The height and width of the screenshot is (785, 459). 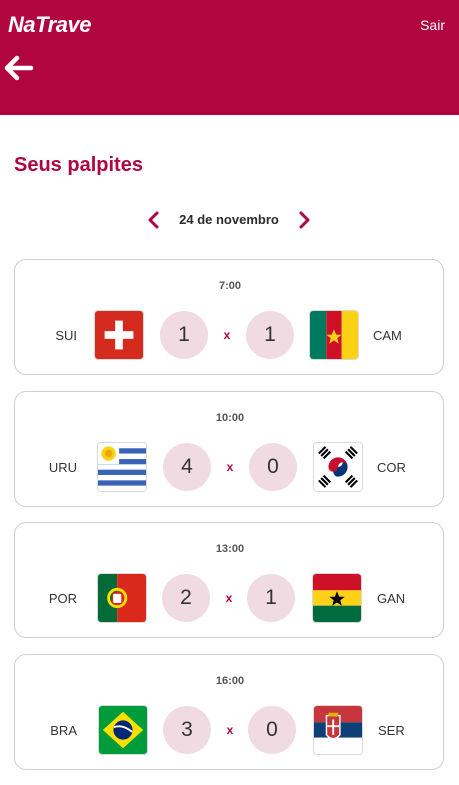 What do you see at coordinates (66, 335) in the screenshot?
I see `home-team-code: SUI` at bounding box center [66, 335].